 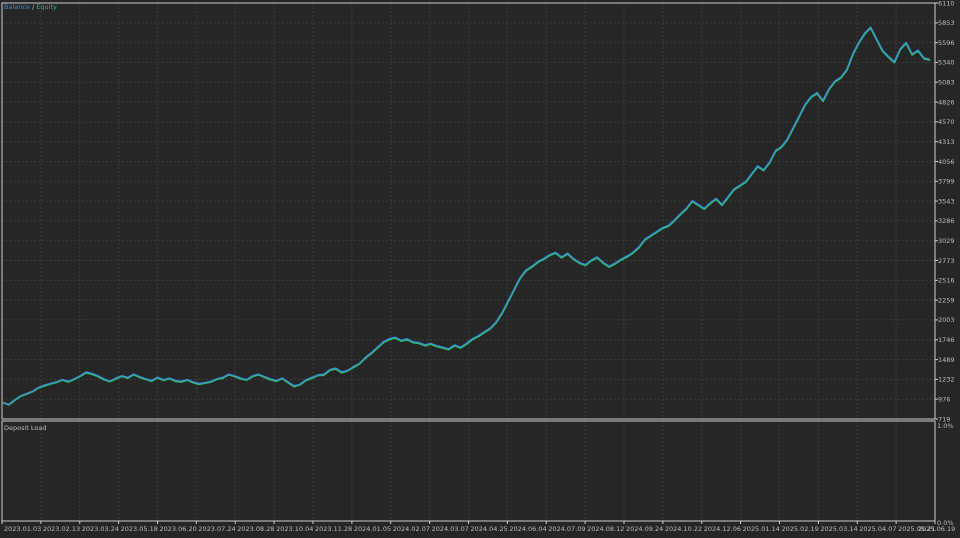 I want to click on x-tick-label: 2023.02.13, so click(x=61, y=529).